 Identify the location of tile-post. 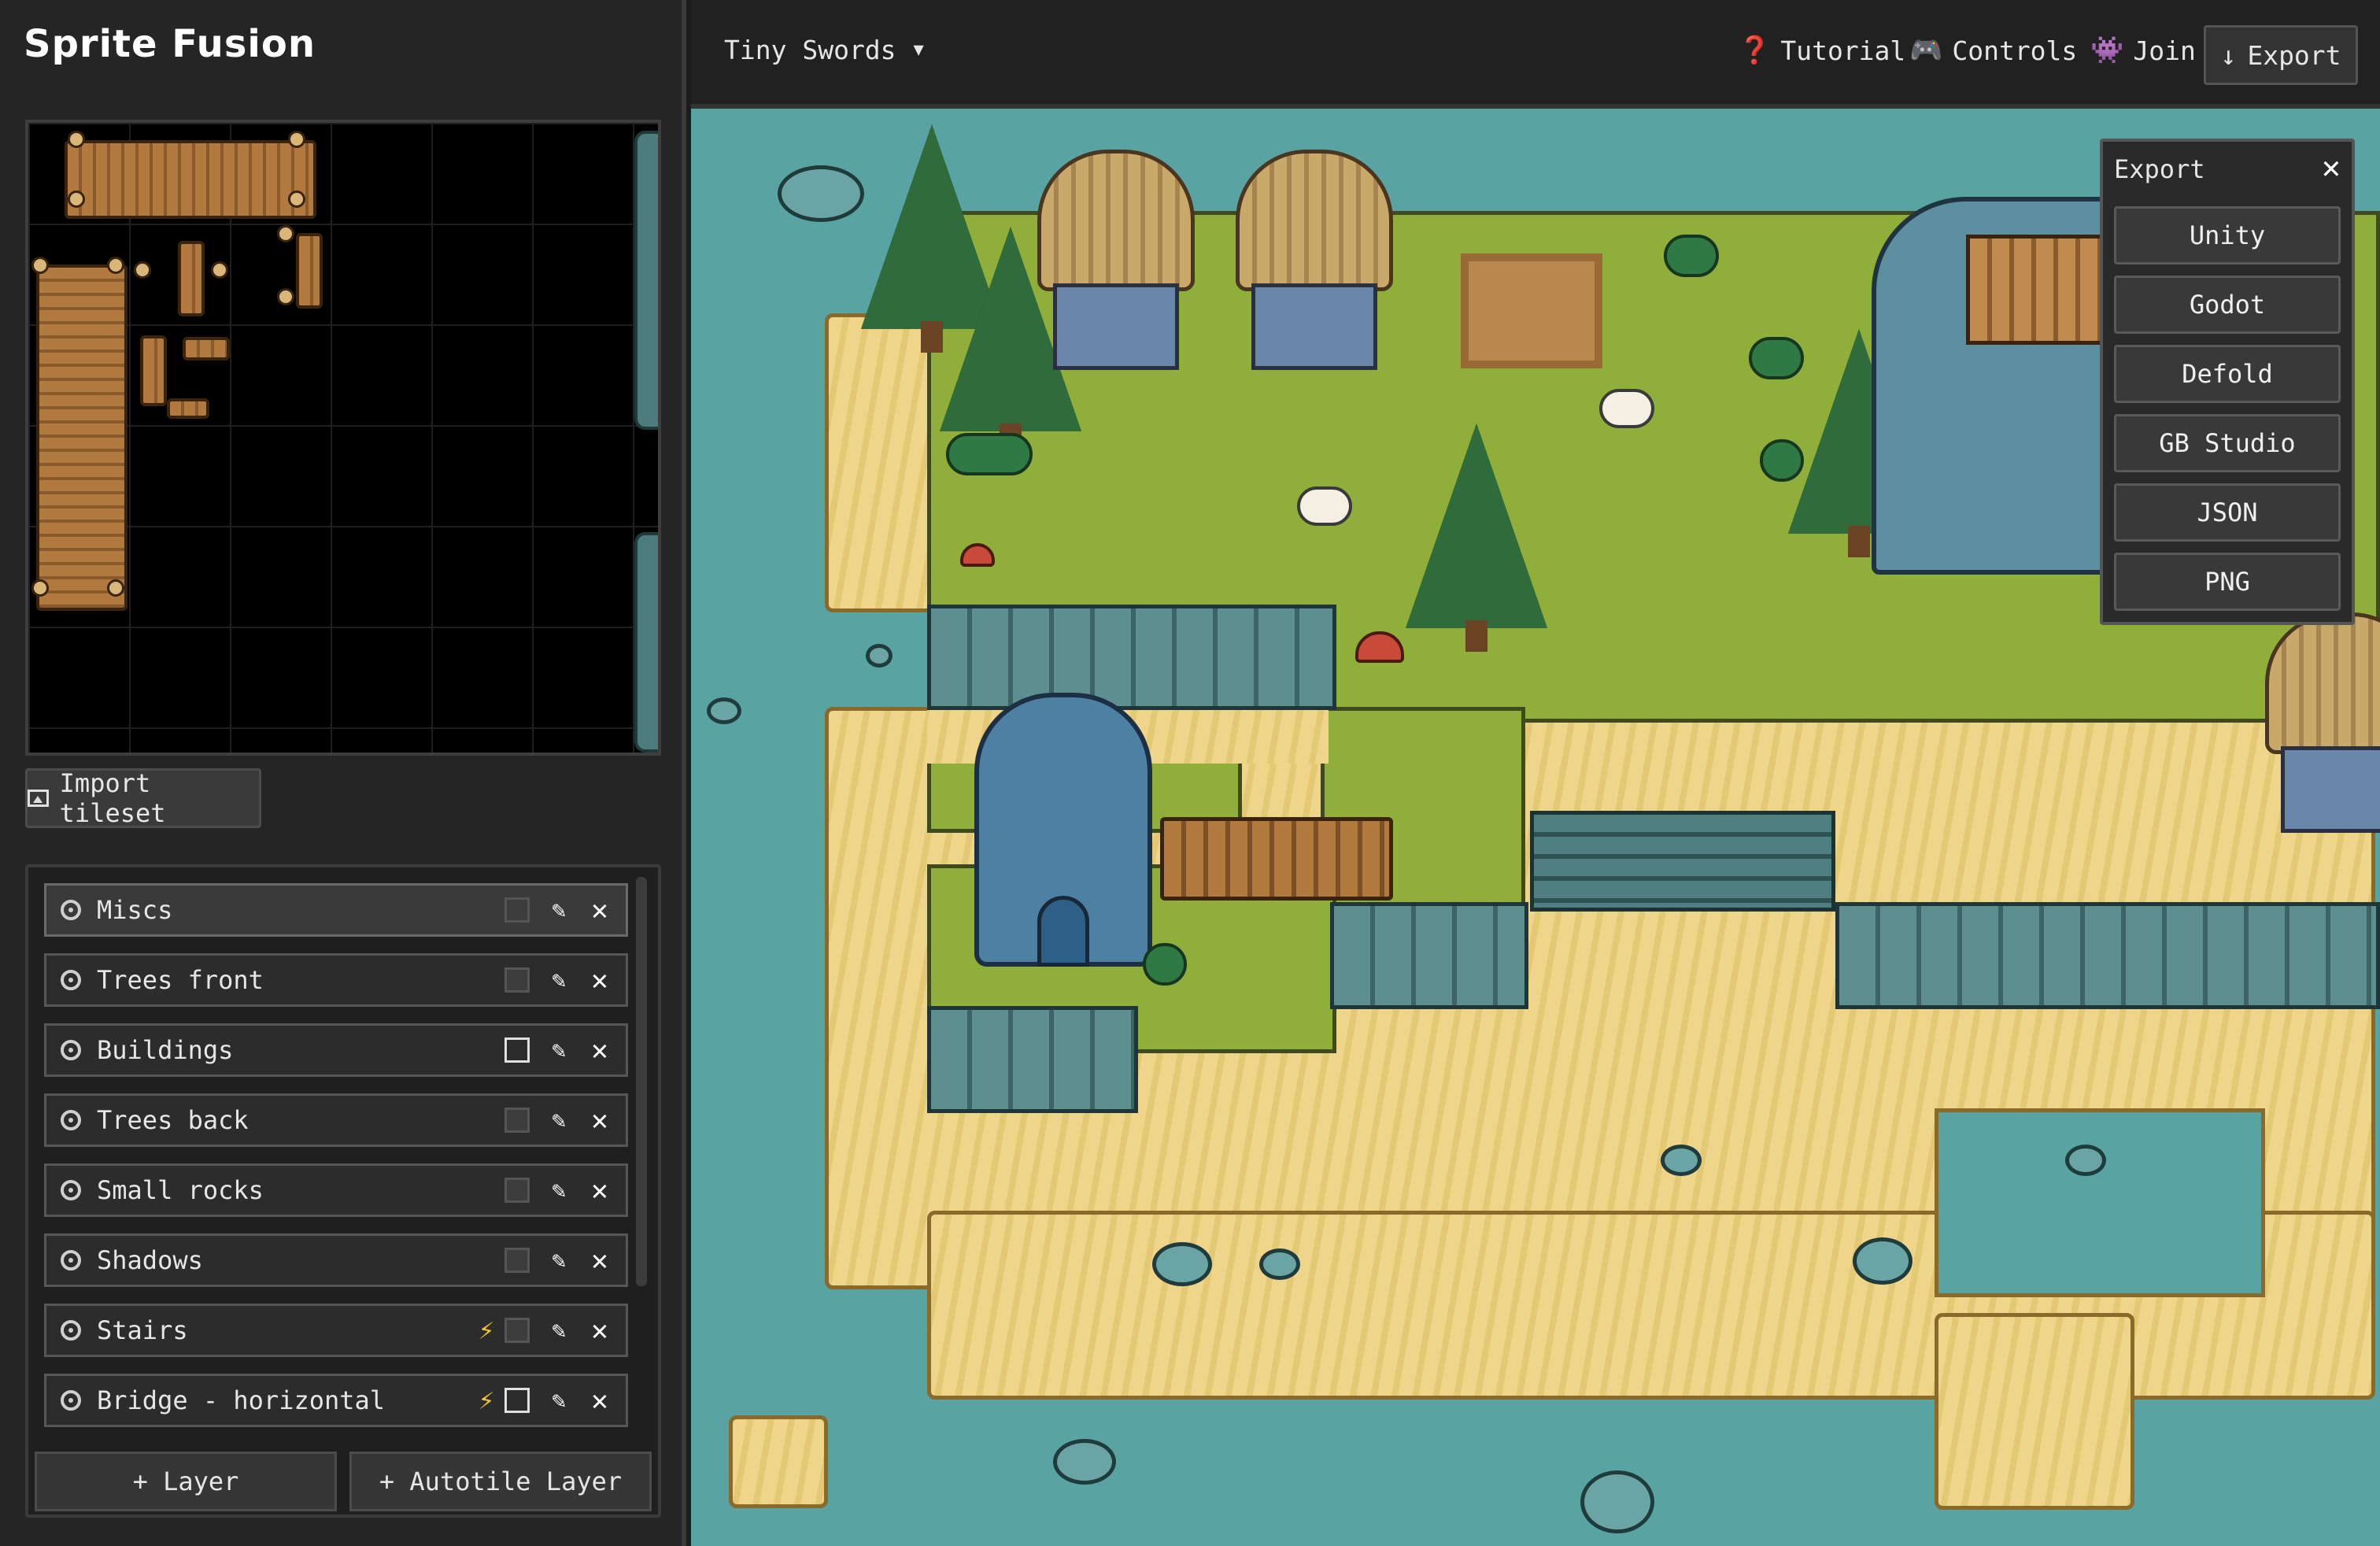
(191, 278).